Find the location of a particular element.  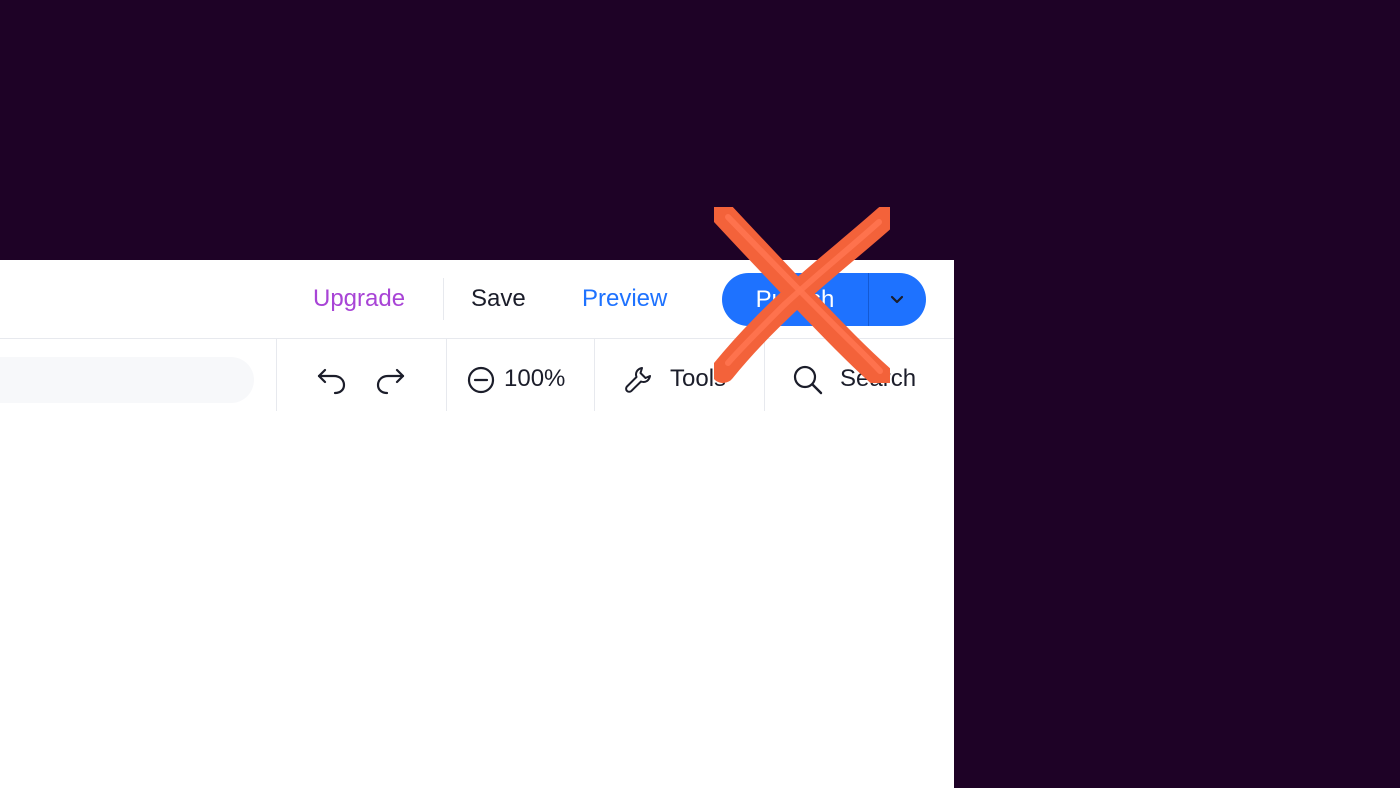

publish-button-group: Publish is located at coordinates (824, 299).